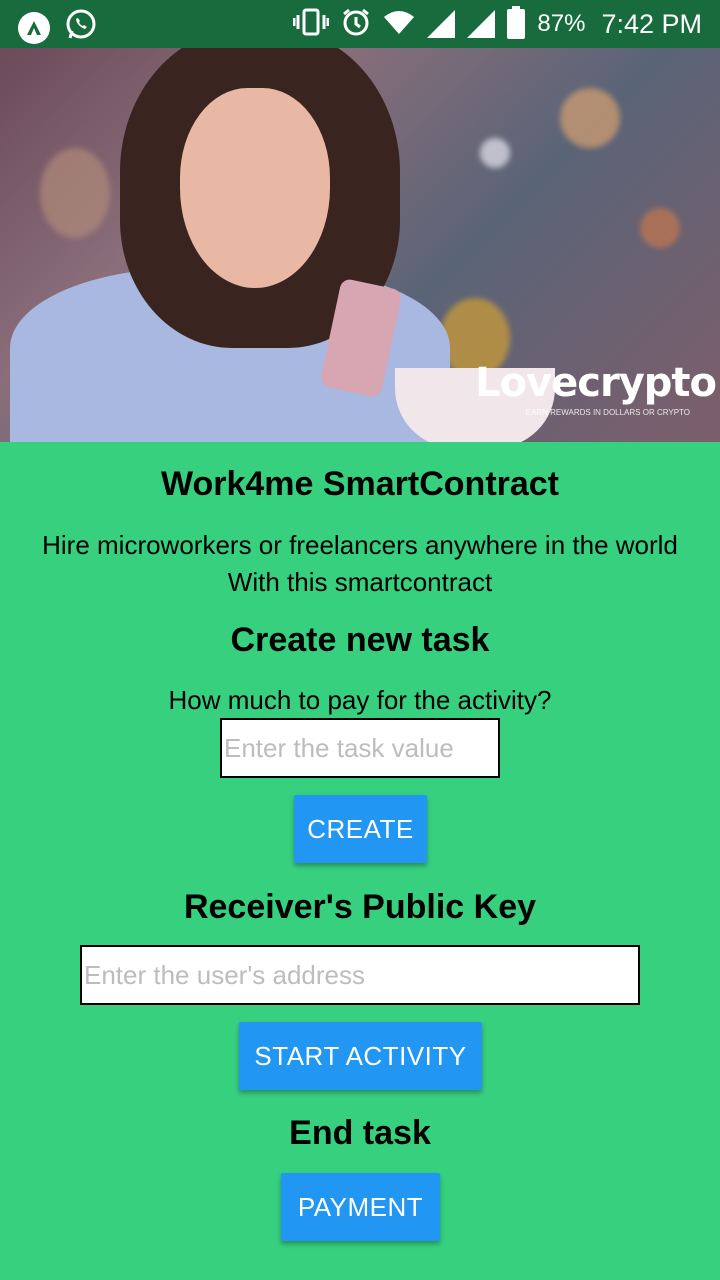 This screenshot has width=720, height=1280. Describe the element at coordinates (561, 23) in the screenshot. I see `battery-percent: 87%` at that location.